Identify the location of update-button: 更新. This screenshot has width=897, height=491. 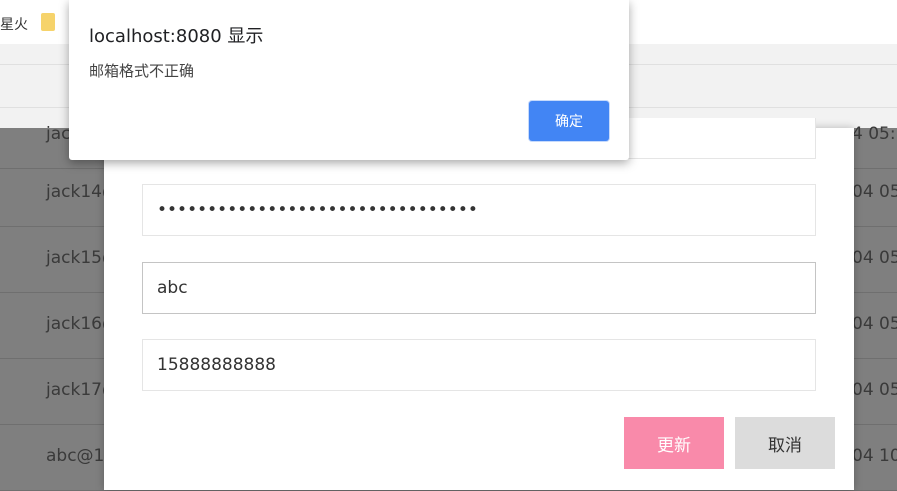
(674, 443).